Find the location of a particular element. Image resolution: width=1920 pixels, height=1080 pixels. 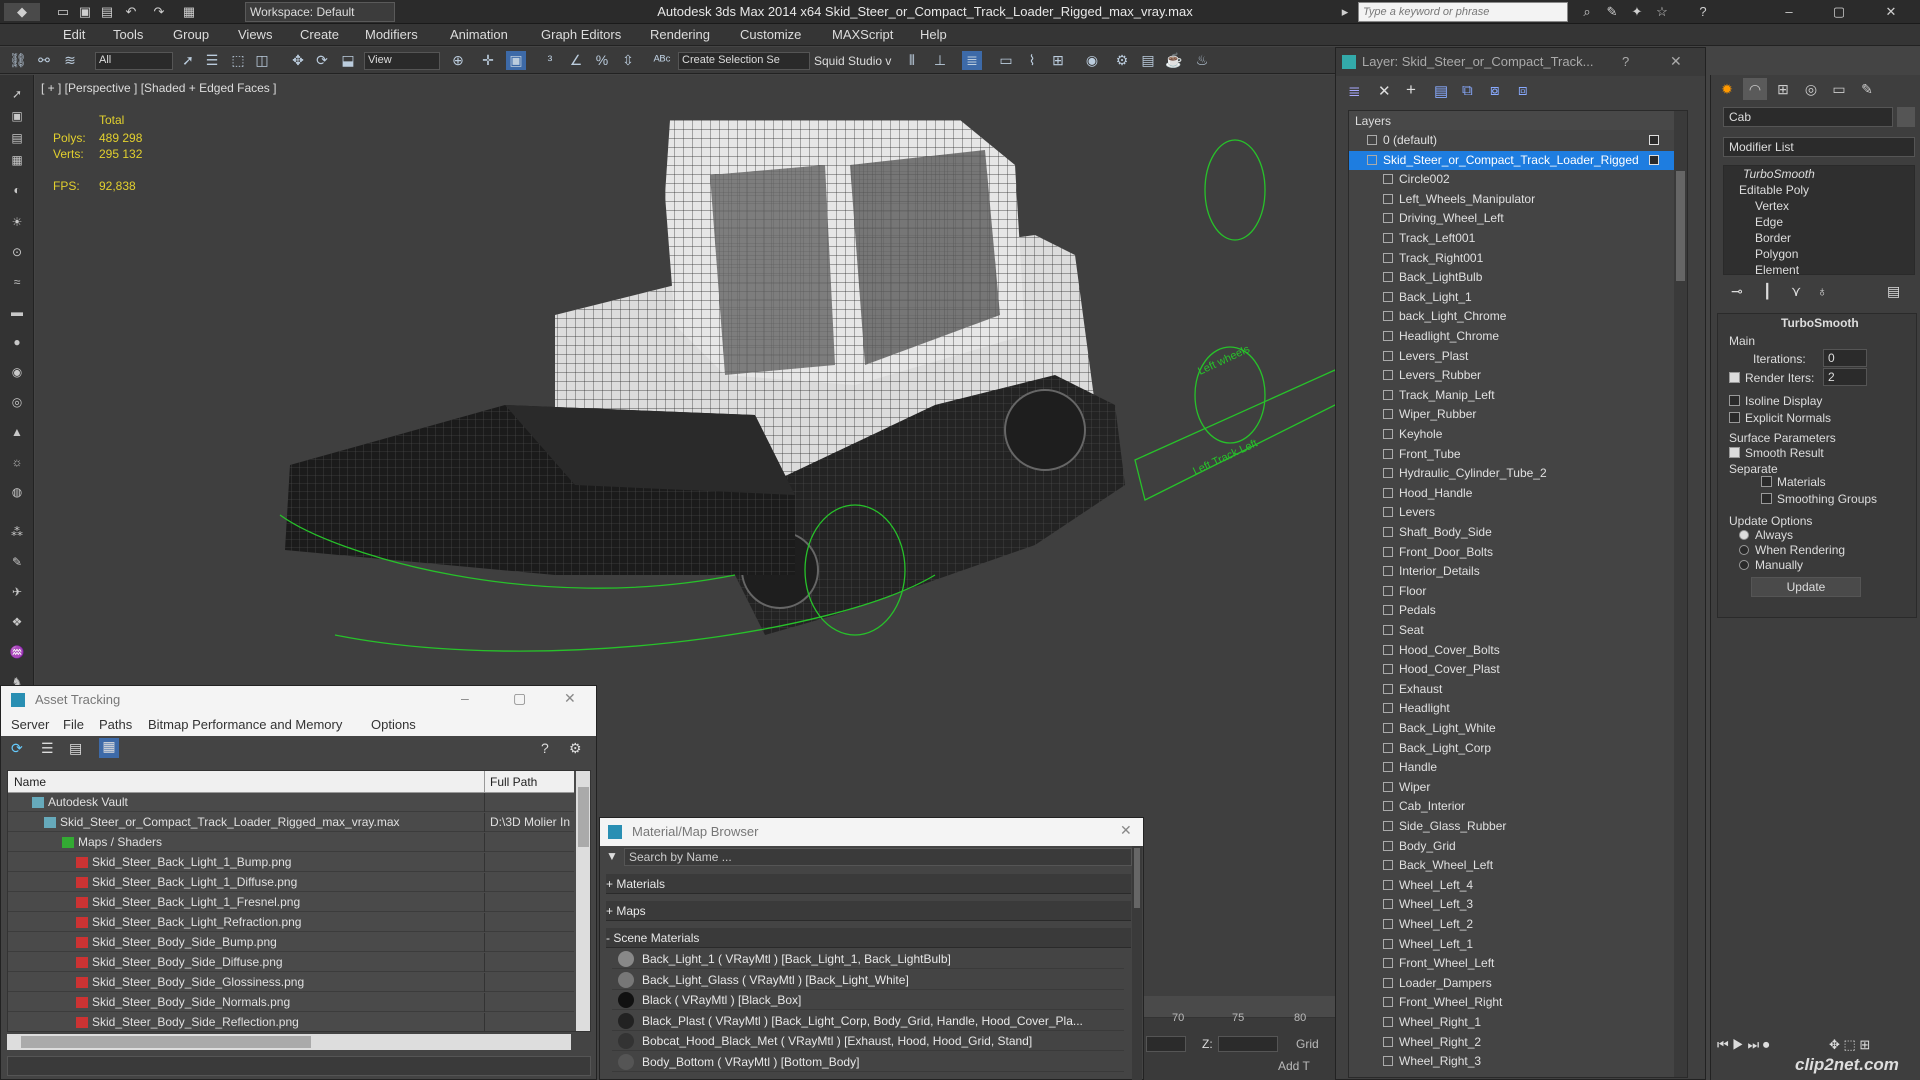

asset-row: Skid_Steer_Body_Side_Glossiness.png is located at coordinates (291, 982).